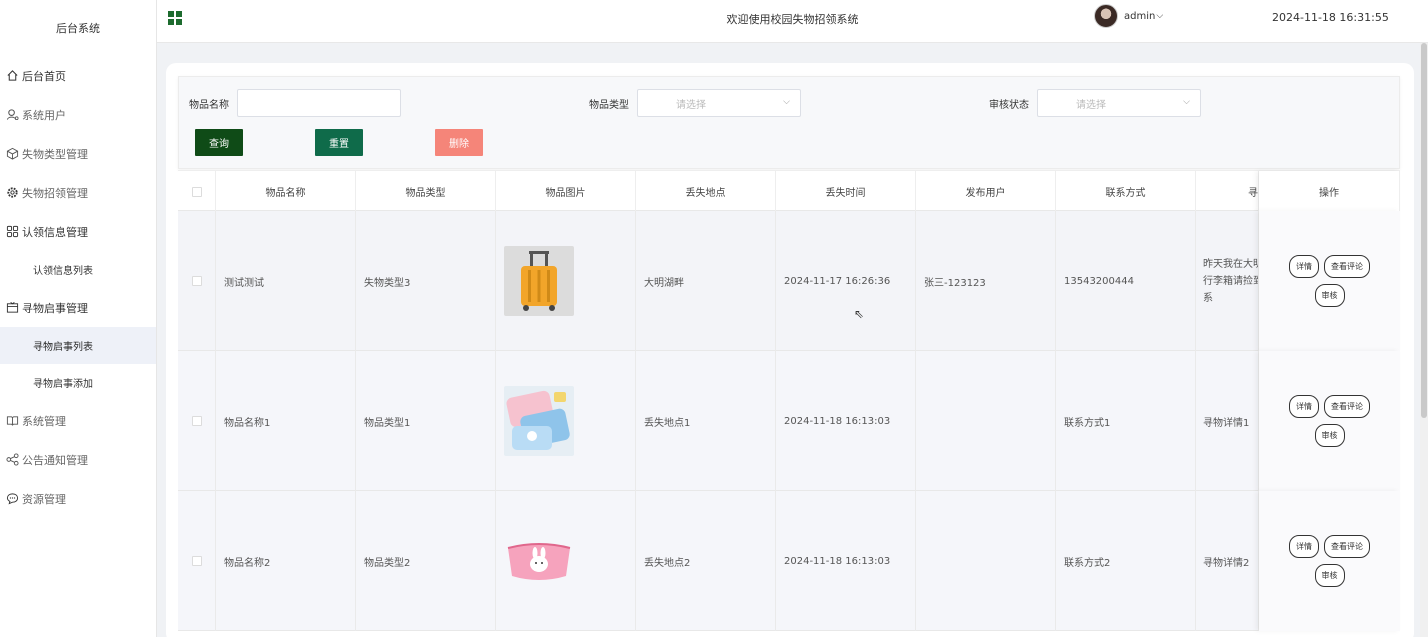  Describe the element at coordinates (78, 231) in the screenshot. I see `sidebar-item-claims: 认领信息管理` at that location.